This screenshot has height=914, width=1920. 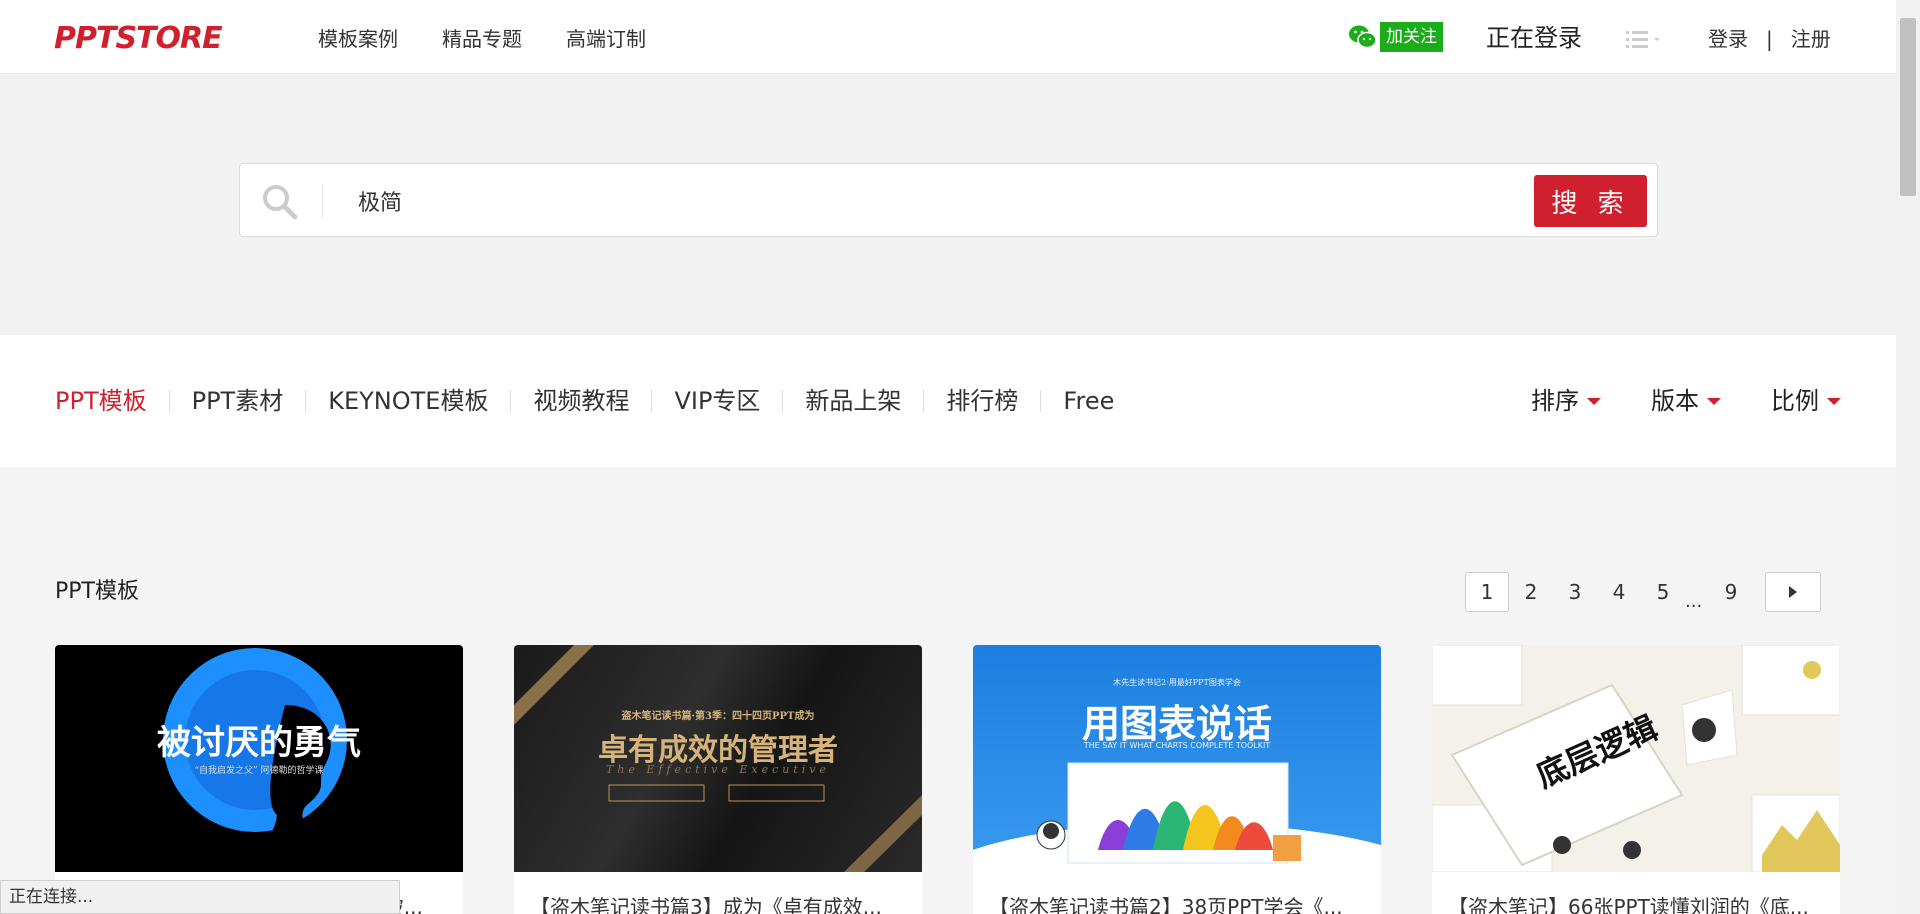 What do you see at coordinates (1728, 39) in the screenshot?
I see `login-link: 登录` at bounding box center [1728, 39].